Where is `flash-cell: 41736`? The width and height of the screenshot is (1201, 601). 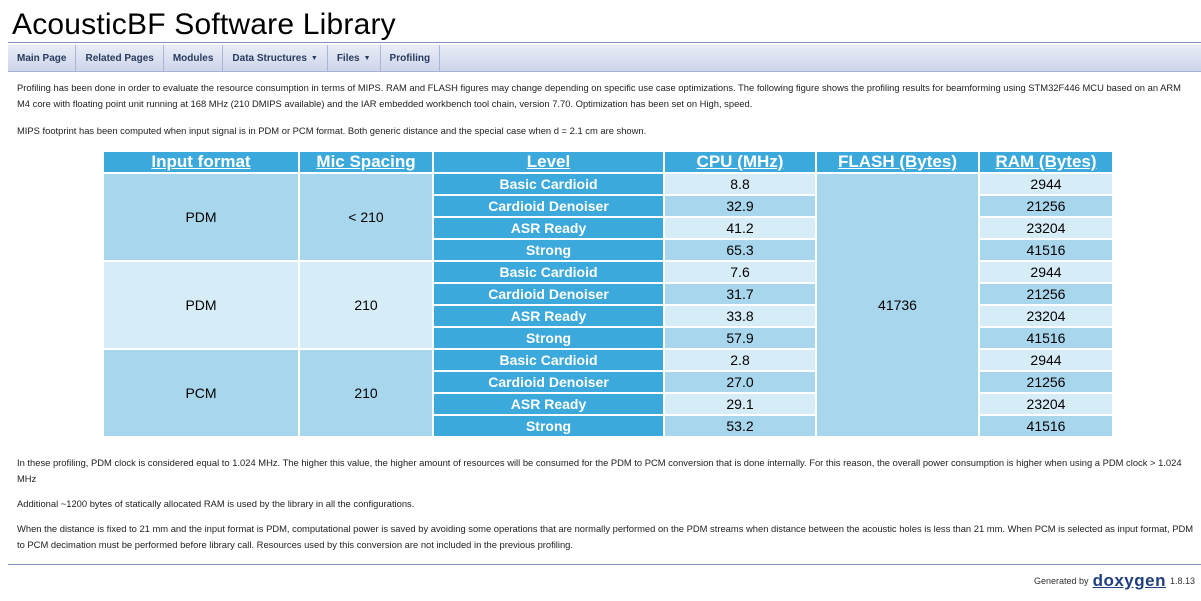
flash-cell: 41736 is located at coordinates (897, 305).